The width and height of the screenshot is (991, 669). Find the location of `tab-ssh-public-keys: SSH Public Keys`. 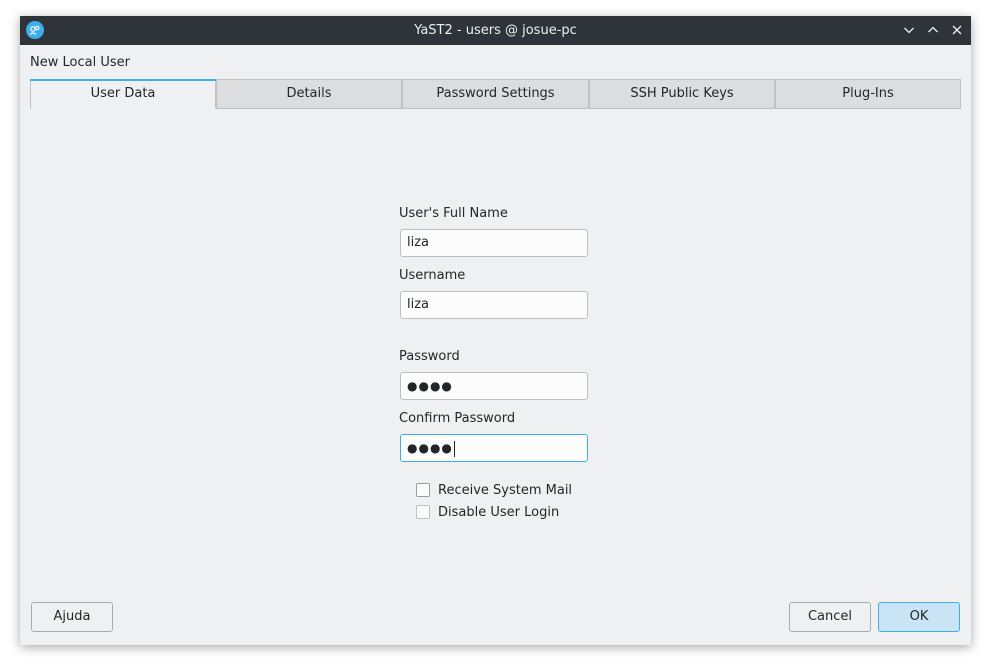

tab-ssh-public-keys: SSH Public Keys is located at coordinates (682, 94).